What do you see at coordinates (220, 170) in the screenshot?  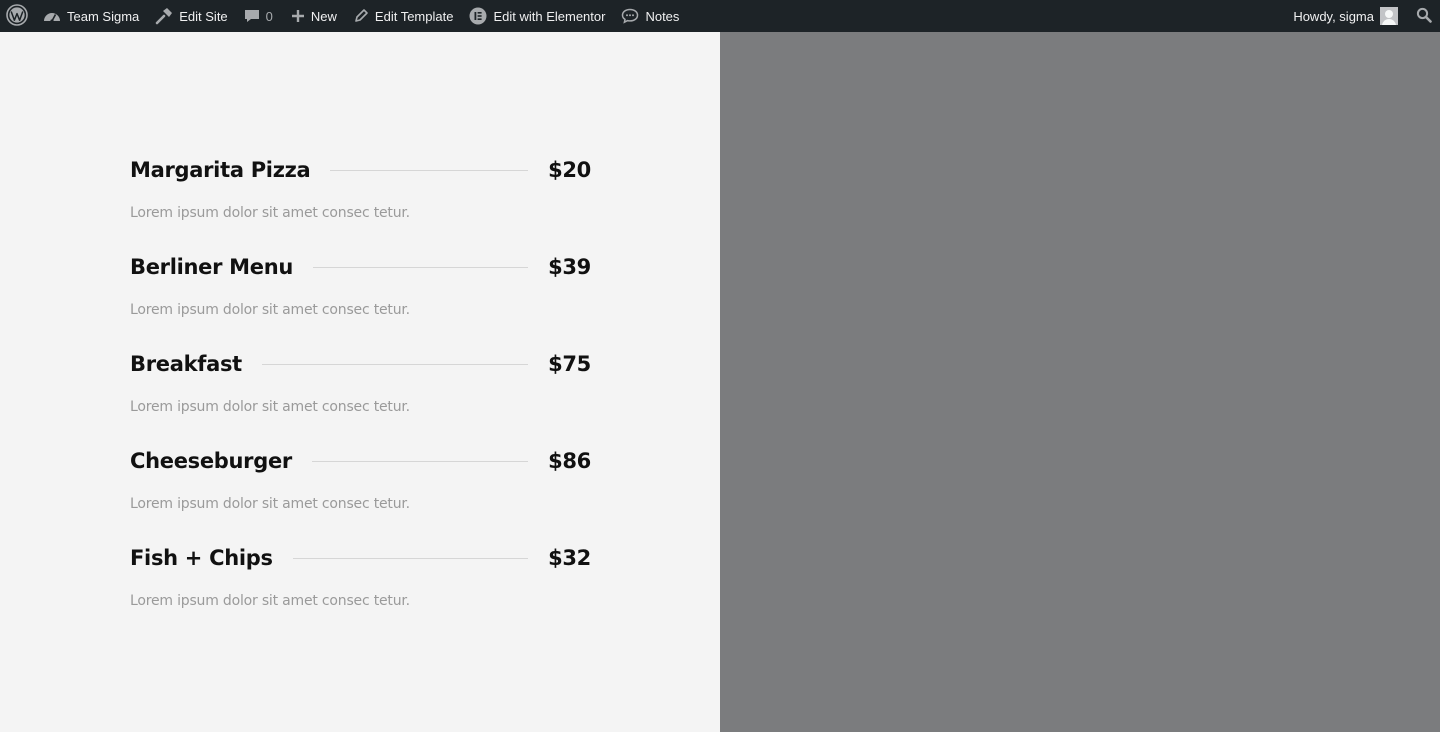 I see `menu-item-title: Margarita Pizza` at bounding box center [220, 170].